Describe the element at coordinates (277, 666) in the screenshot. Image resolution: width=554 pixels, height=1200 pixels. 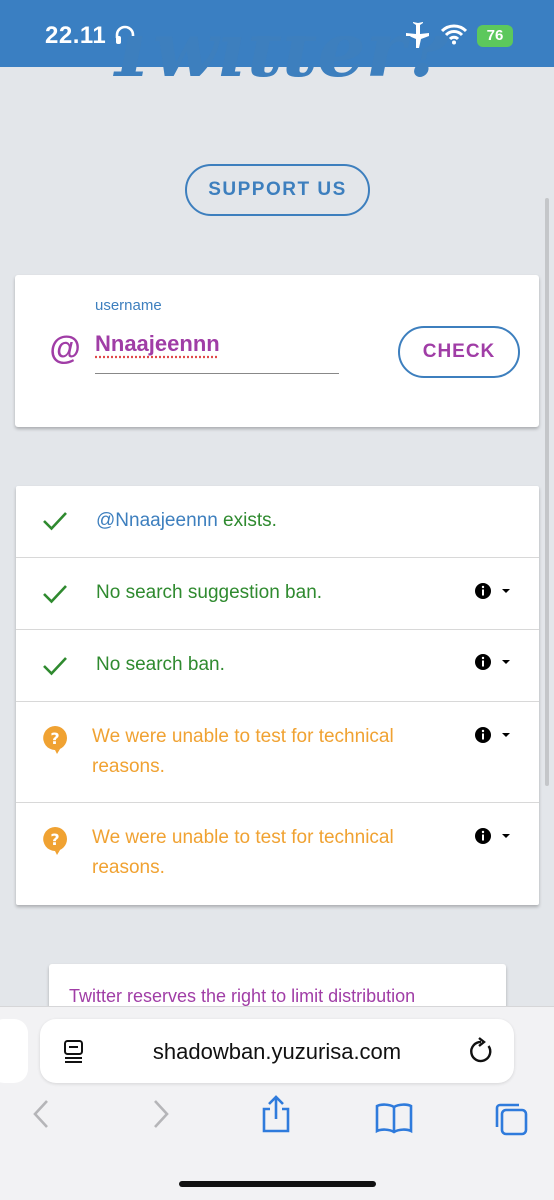
I see `result-row-search-ban: No search ban.` at that location.